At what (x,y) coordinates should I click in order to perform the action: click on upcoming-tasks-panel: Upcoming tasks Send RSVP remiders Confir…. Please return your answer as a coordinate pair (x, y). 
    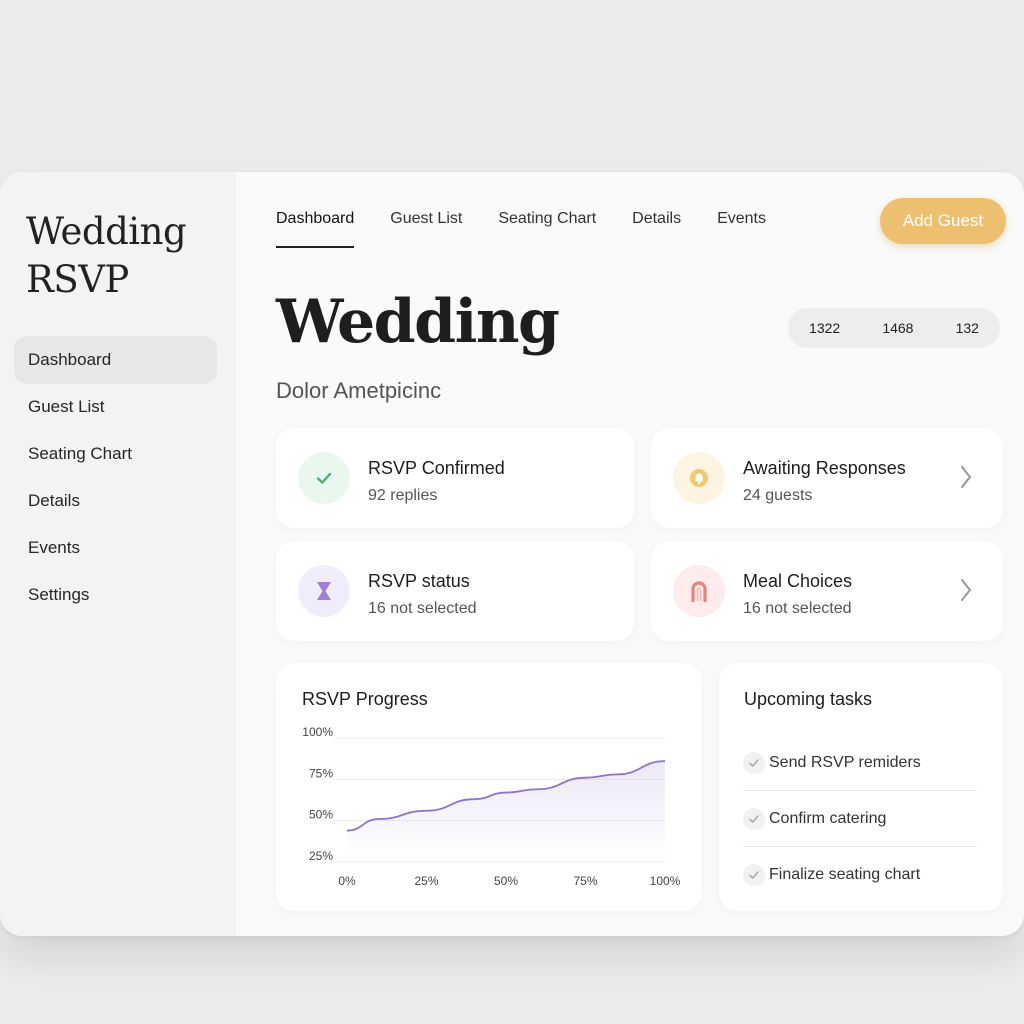
    Looking at the image, I should click on (861, 787).